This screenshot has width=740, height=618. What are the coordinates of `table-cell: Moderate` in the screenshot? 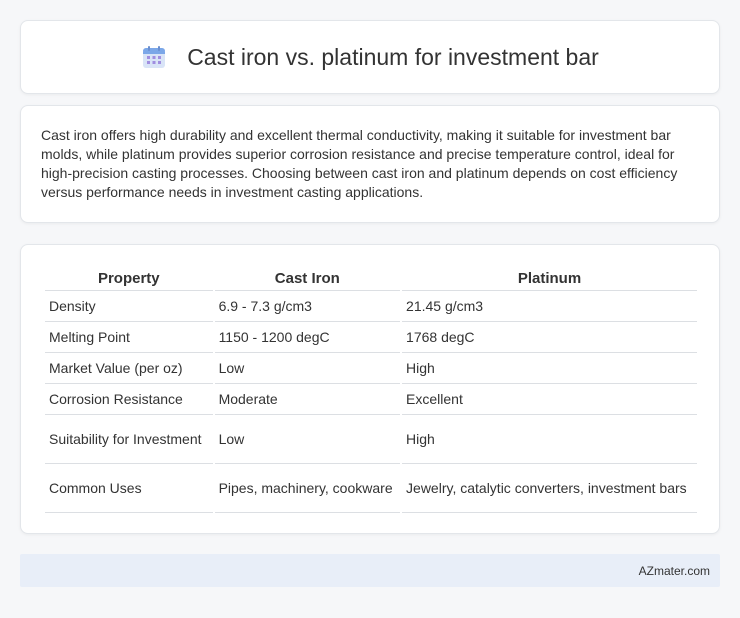 It's located at (307, 399).